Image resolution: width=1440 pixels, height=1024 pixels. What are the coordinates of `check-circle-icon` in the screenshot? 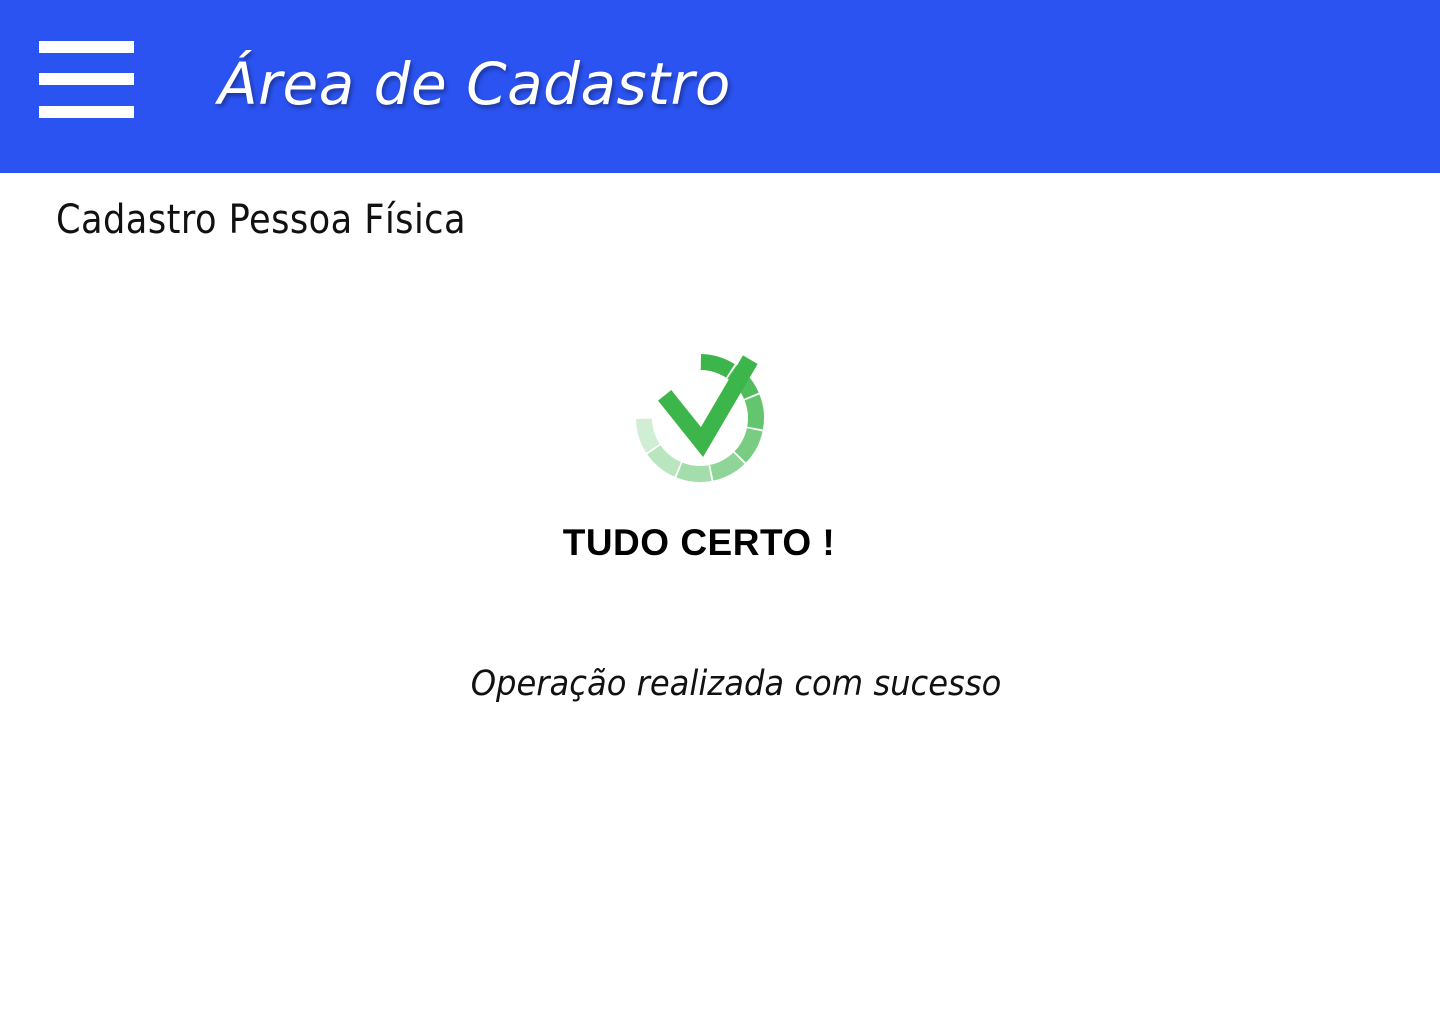 It's located at (700, 418).